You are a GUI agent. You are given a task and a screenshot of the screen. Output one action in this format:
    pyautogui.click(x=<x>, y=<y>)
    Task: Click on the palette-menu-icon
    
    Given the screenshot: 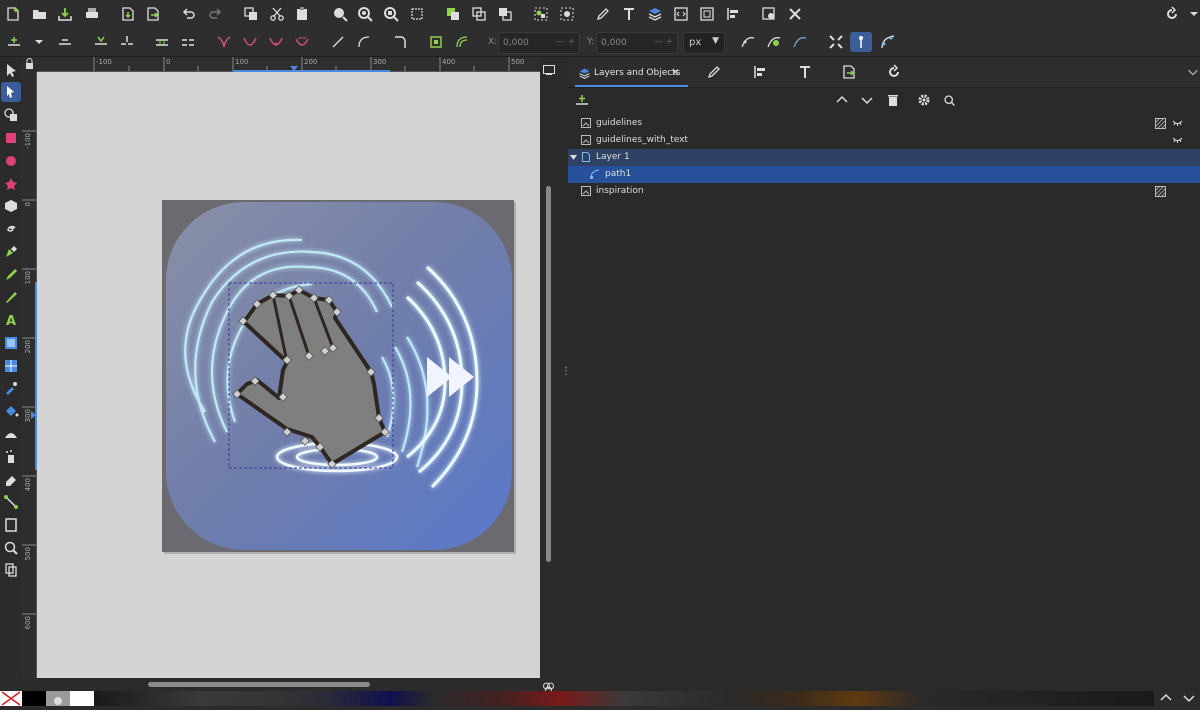 What is the action you would take?
    pyautogui.click(x=1189, y=698)
    